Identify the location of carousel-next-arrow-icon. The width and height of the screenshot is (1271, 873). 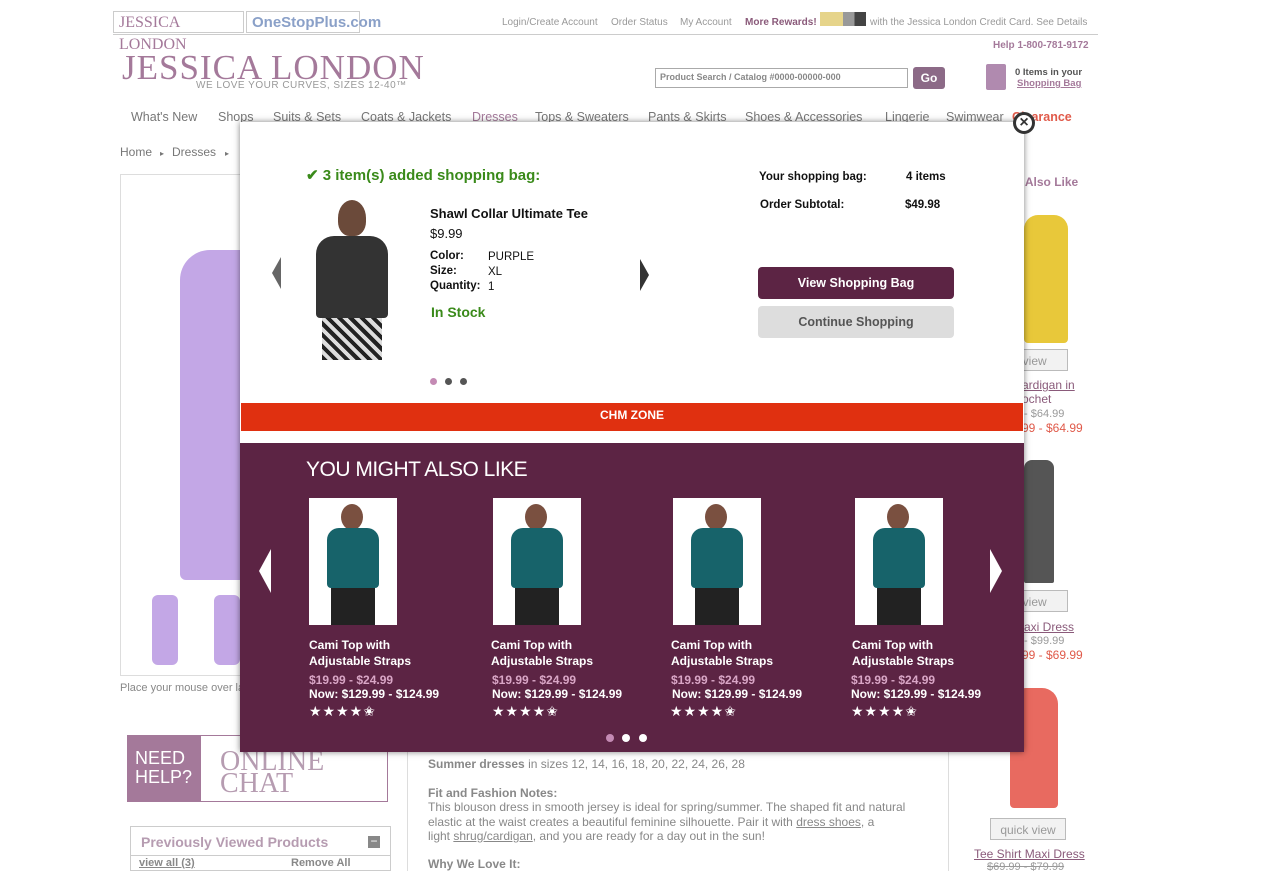
(996, 571).